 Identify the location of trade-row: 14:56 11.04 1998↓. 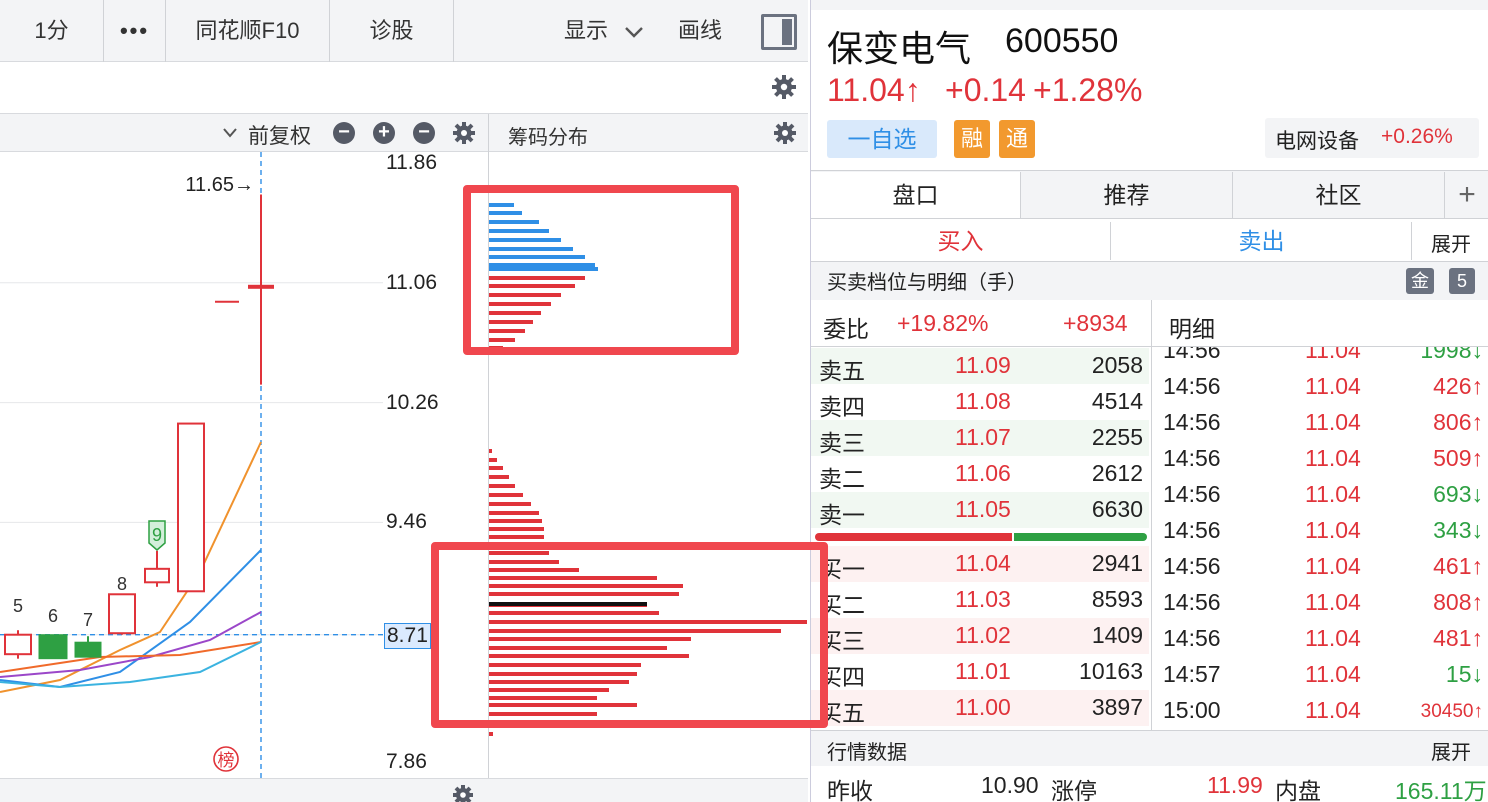
(1321, 358).